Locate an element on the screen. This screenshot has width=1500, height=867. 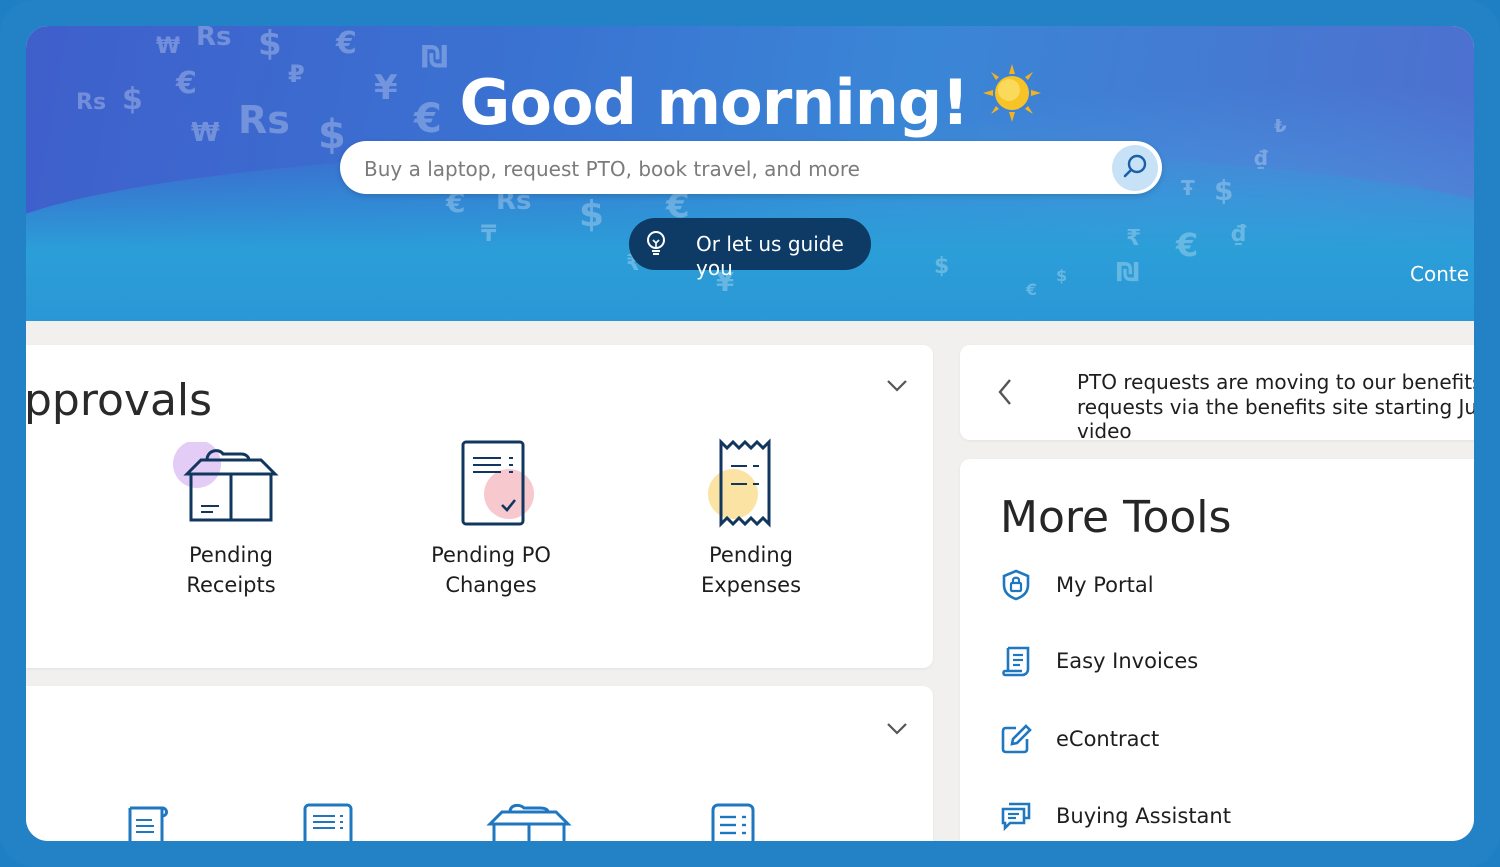
list-document-icon is located at coordinates (329, 821).